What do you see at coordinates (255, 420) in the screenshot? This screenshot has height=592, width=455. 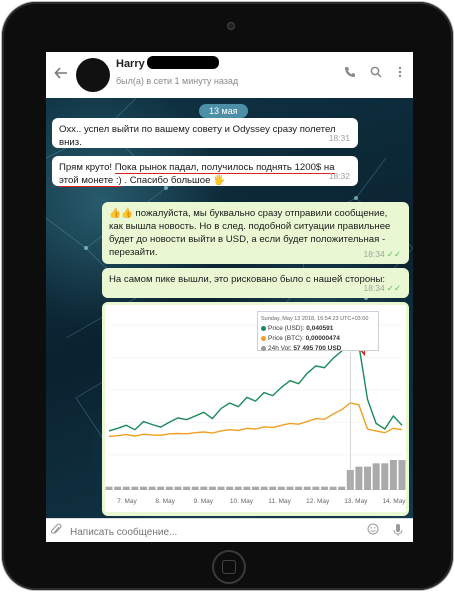 I see `series-line-btc` at bounding box center [255, 420].